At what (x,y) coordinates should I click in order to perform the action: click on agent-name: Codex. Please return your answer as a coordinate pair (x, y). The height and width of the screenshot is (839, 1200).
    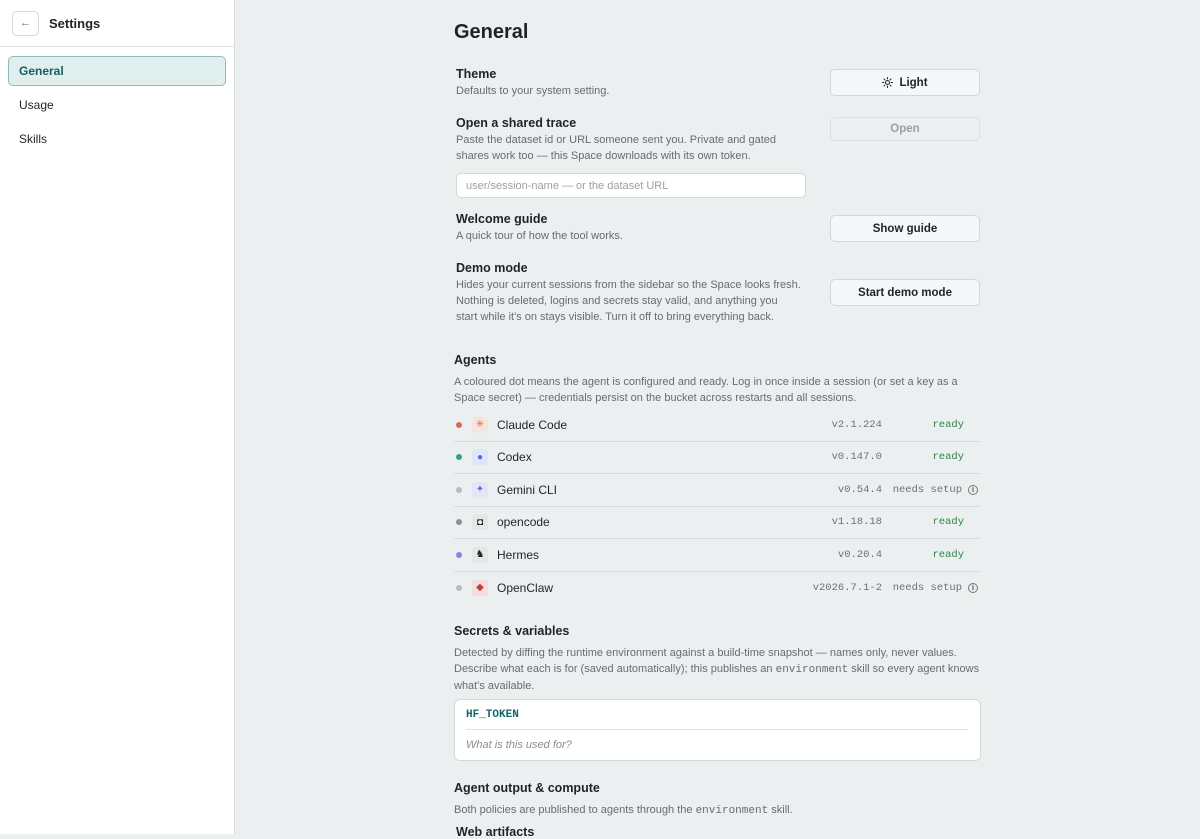
    Looking at the image, I should click on (514, 457).